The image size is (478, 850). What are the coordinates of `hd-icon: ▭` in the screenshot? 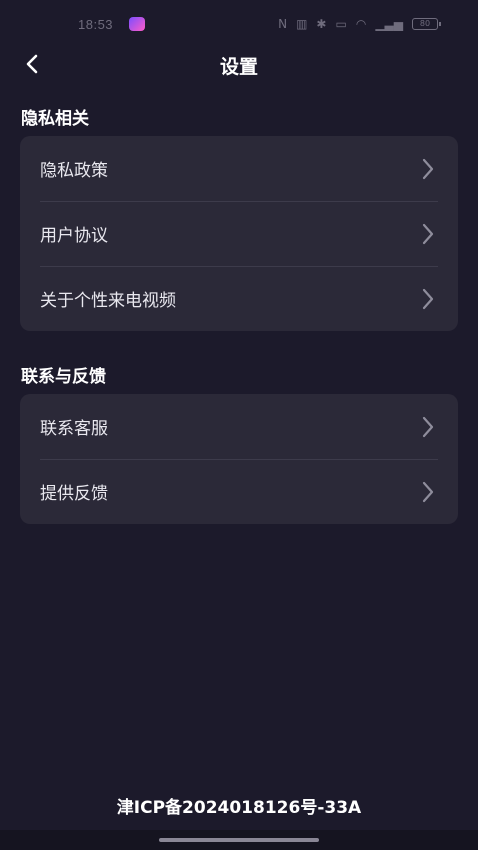 It's located at (341, 24).